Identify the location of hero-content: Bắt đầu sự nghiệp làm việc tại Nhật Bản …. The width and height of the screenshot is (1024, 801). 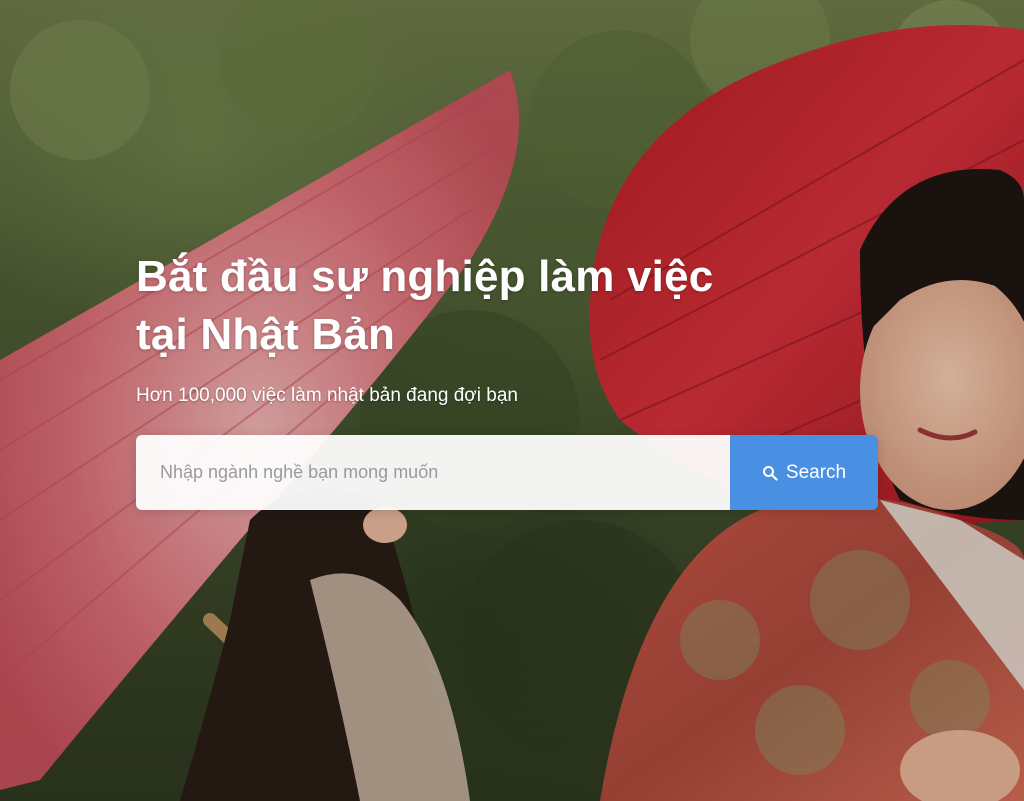
(516, 328).